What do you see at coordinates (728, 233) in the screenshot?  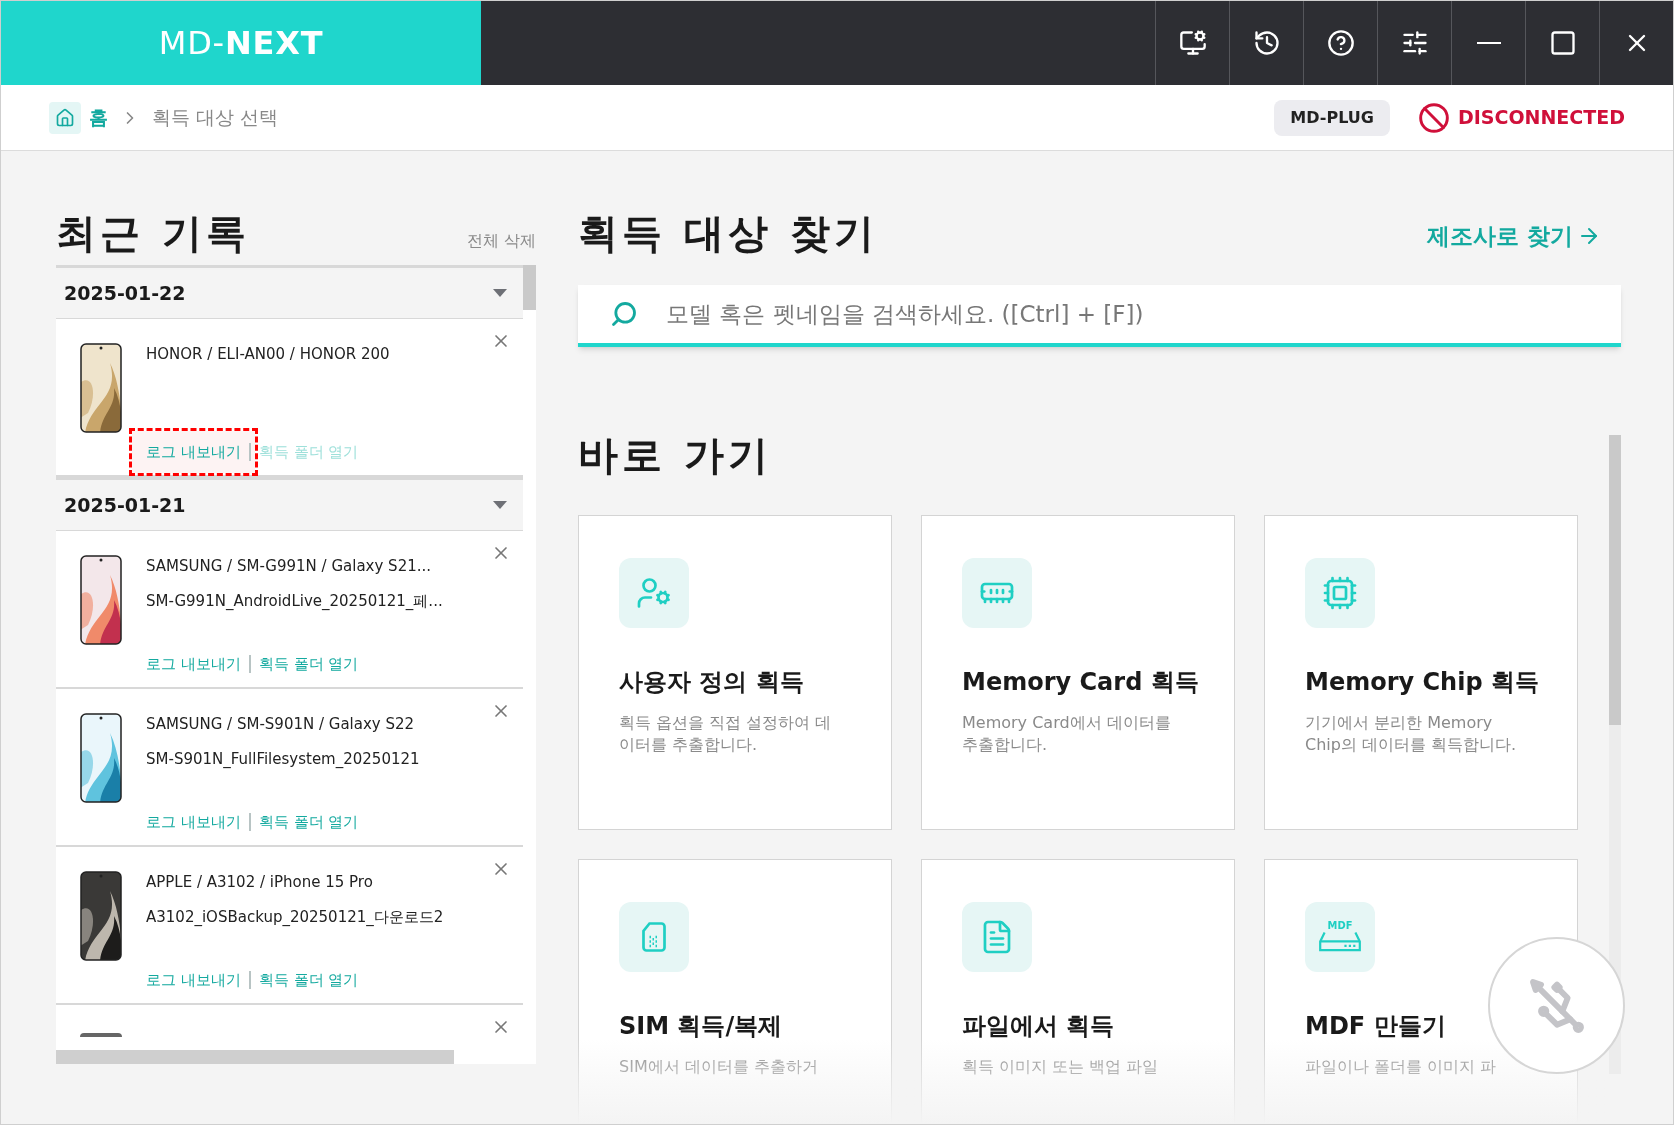 I see `search-title: 획득 대상 찾기` at bounding box center [728, 233].